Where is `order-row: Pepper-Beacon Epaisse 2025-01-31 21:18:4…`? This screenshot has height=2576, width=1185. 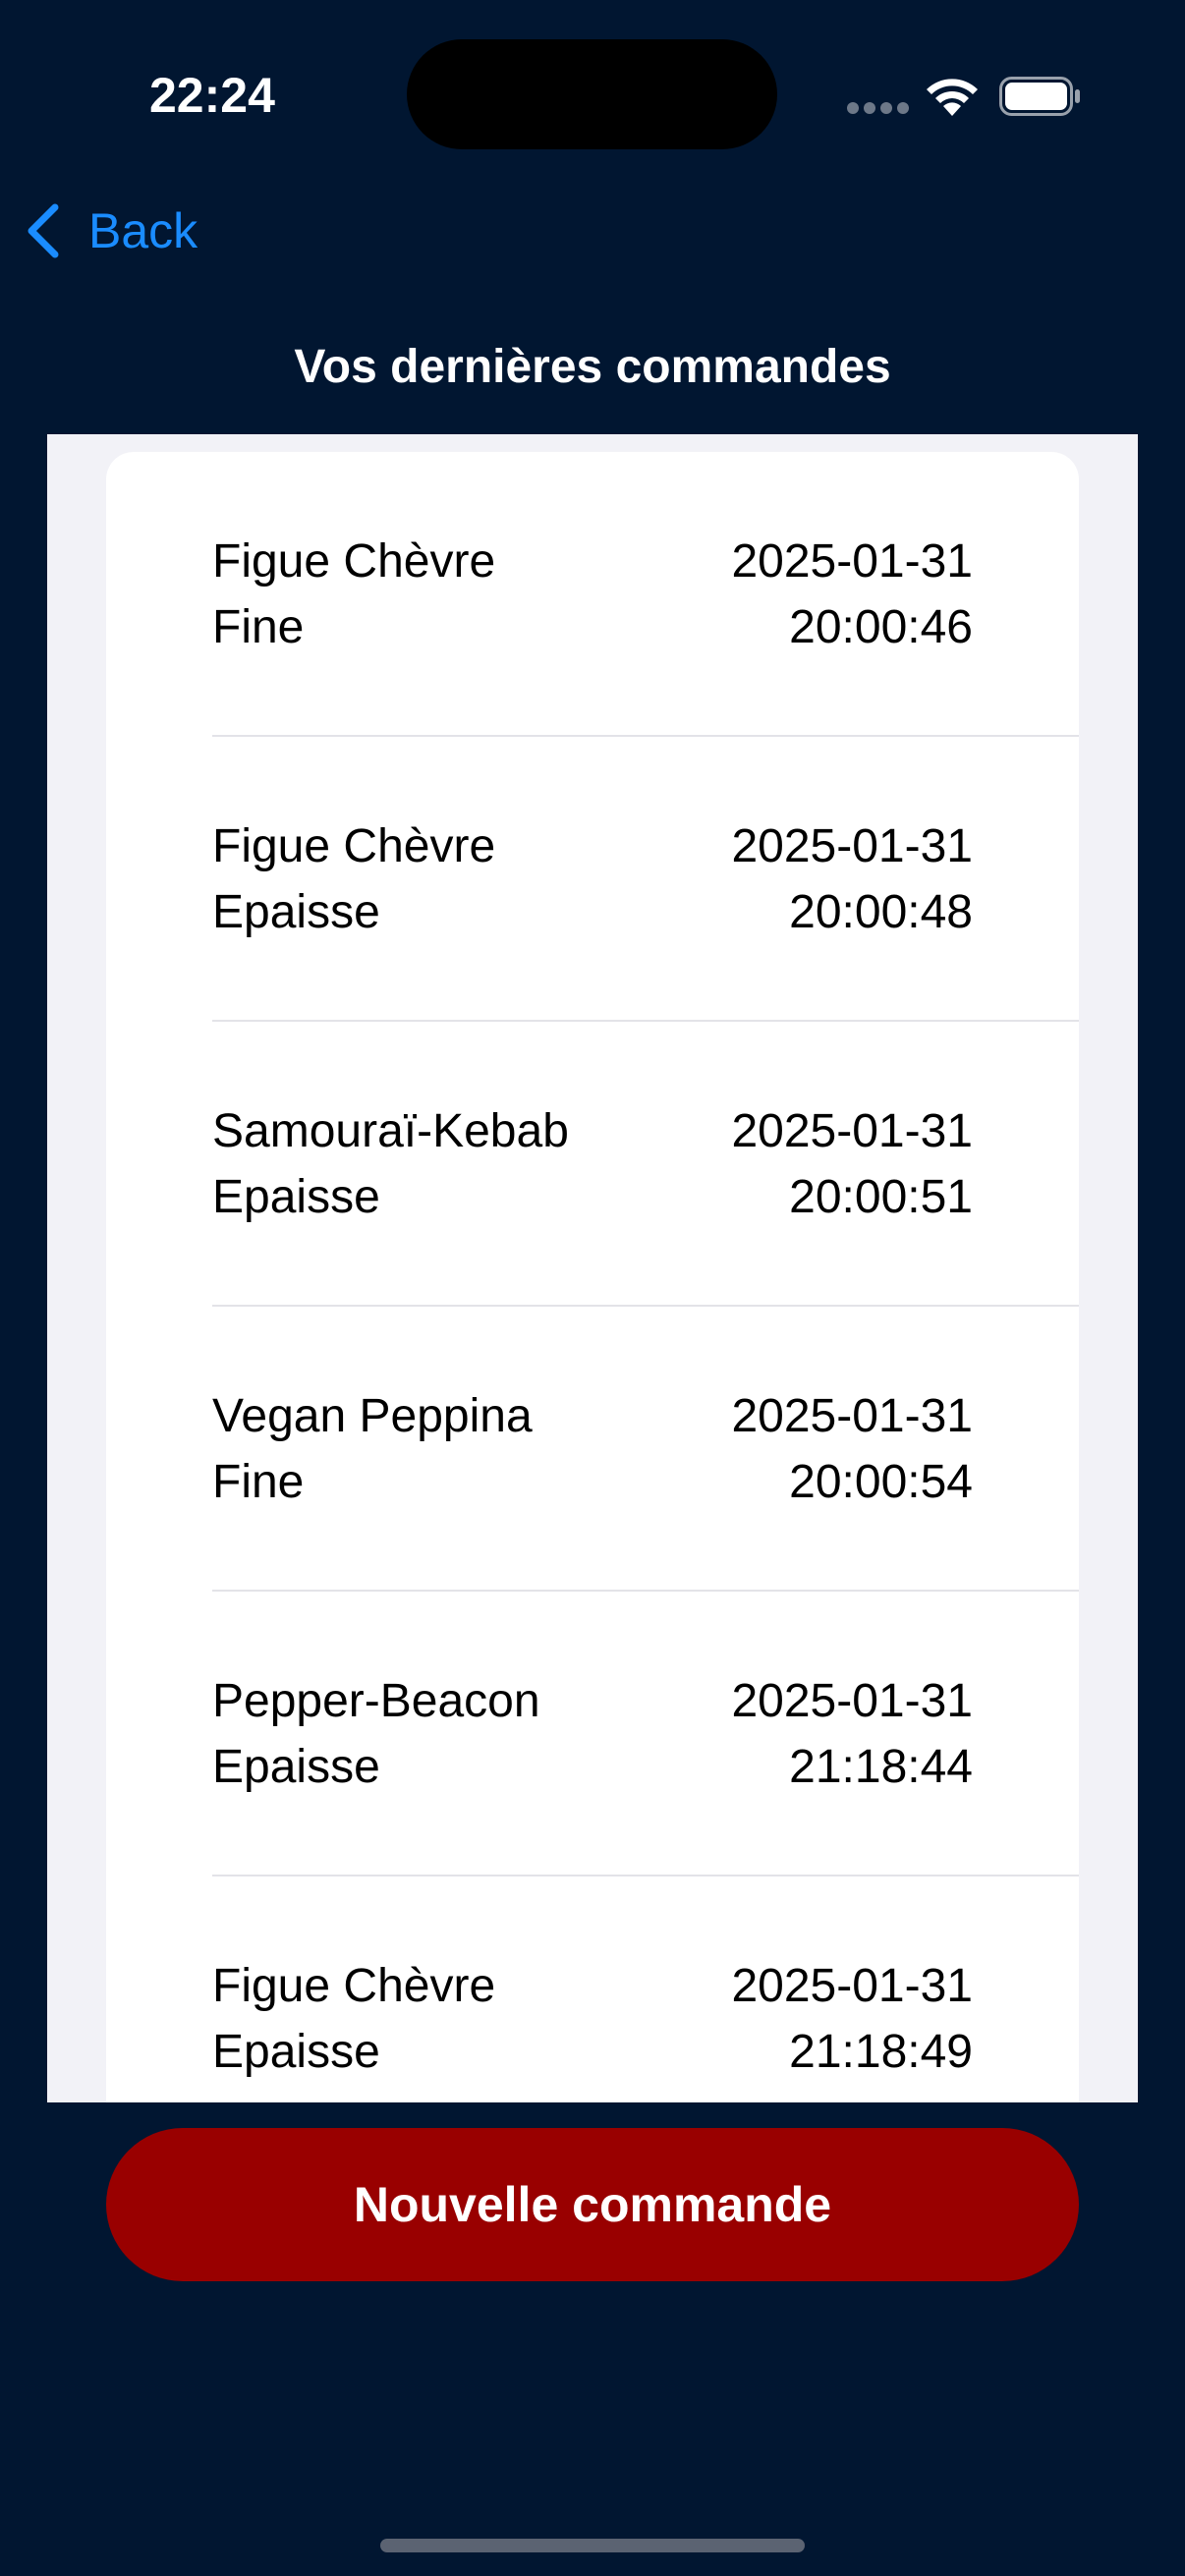 order-row: Pepper-Beacon Epaisse 2025-01-31 21:18:4… is located at coordinates (592, 1734).